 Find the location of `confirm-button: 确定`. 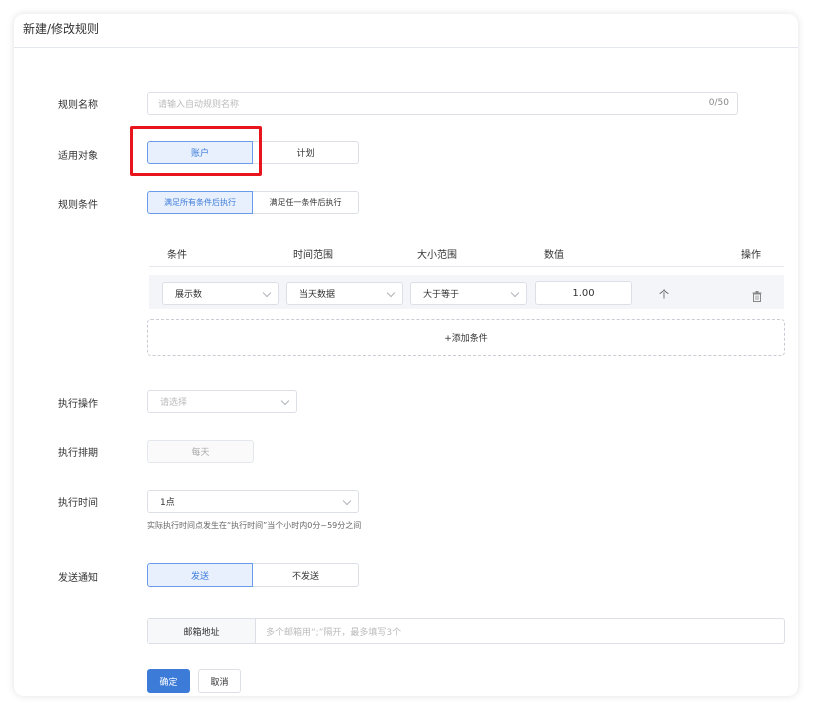

confirm-button: 确定 is located at coordinates (168, 681).